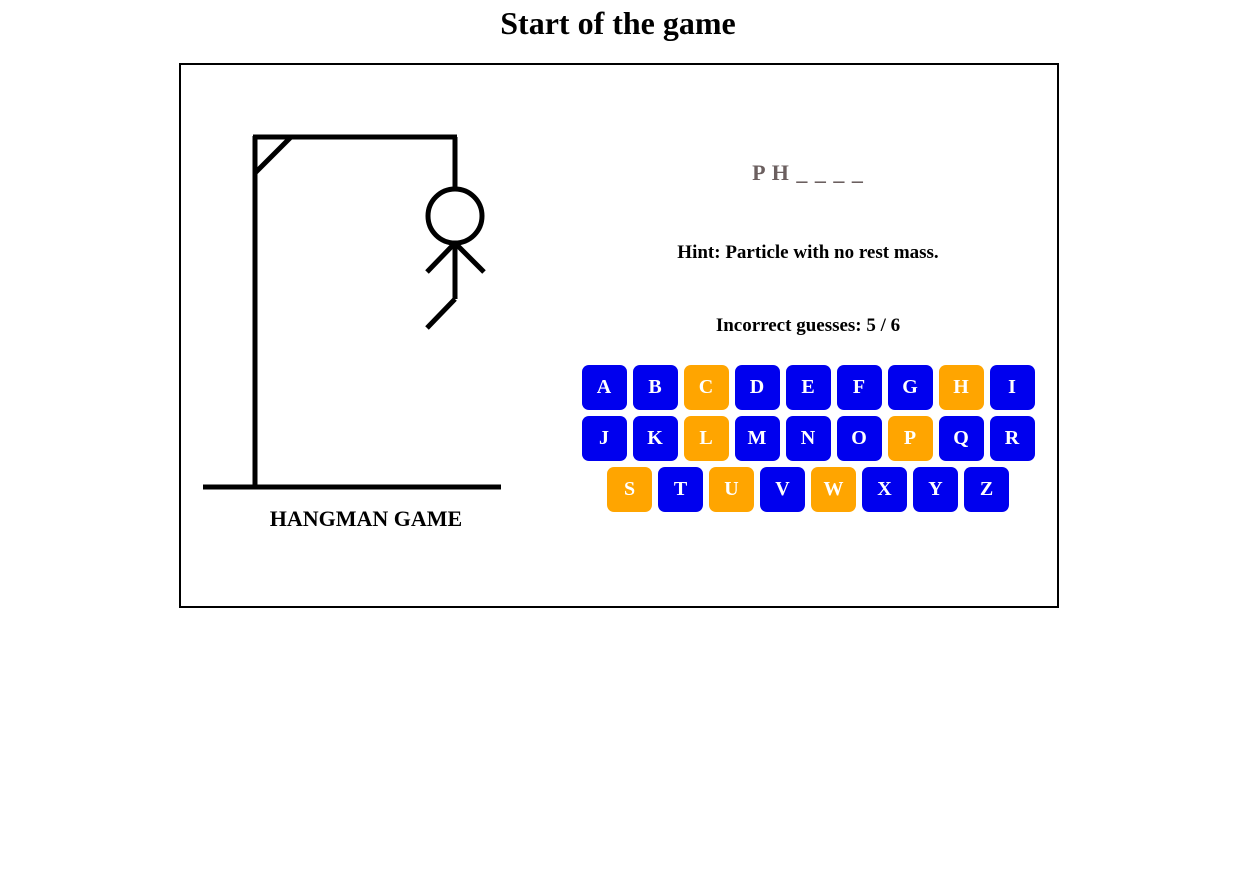  Describe the element at coordinates (655, 387) in the screenshot. I see `letter-key-b: B` at that location.